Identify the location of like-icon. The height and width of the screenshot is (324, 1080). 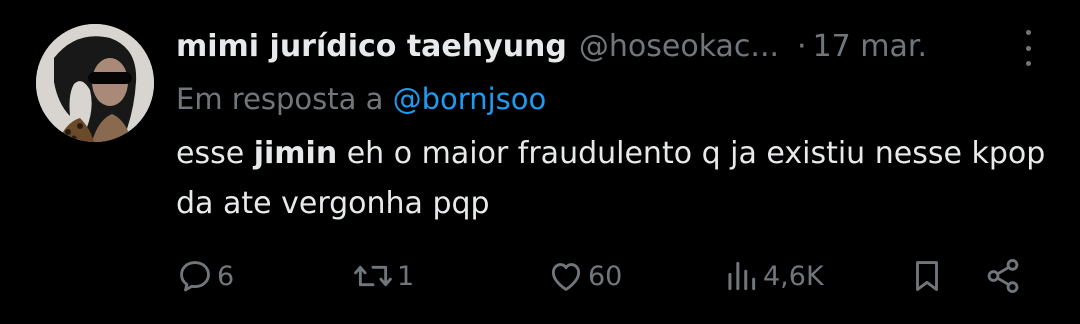
(566, 277).